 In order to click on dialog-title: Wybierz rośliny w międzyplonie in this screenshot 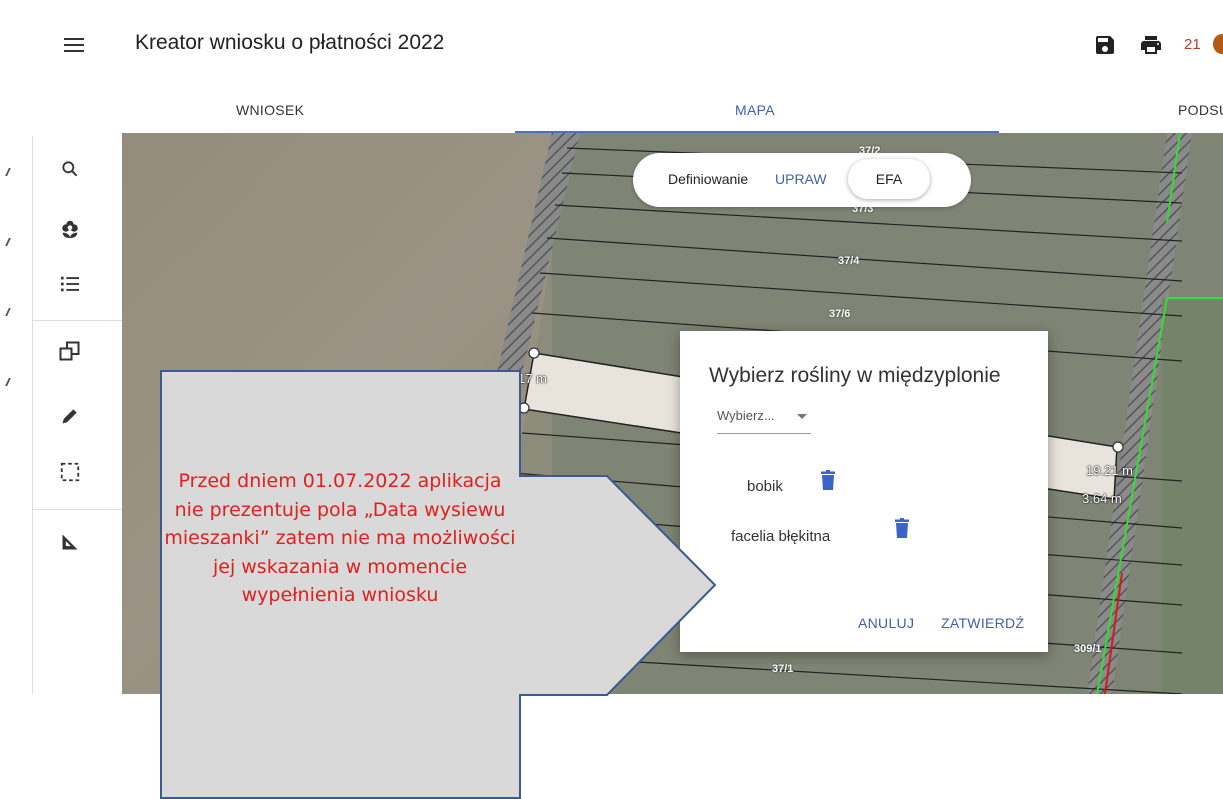, I will do `click(855, 375)`.